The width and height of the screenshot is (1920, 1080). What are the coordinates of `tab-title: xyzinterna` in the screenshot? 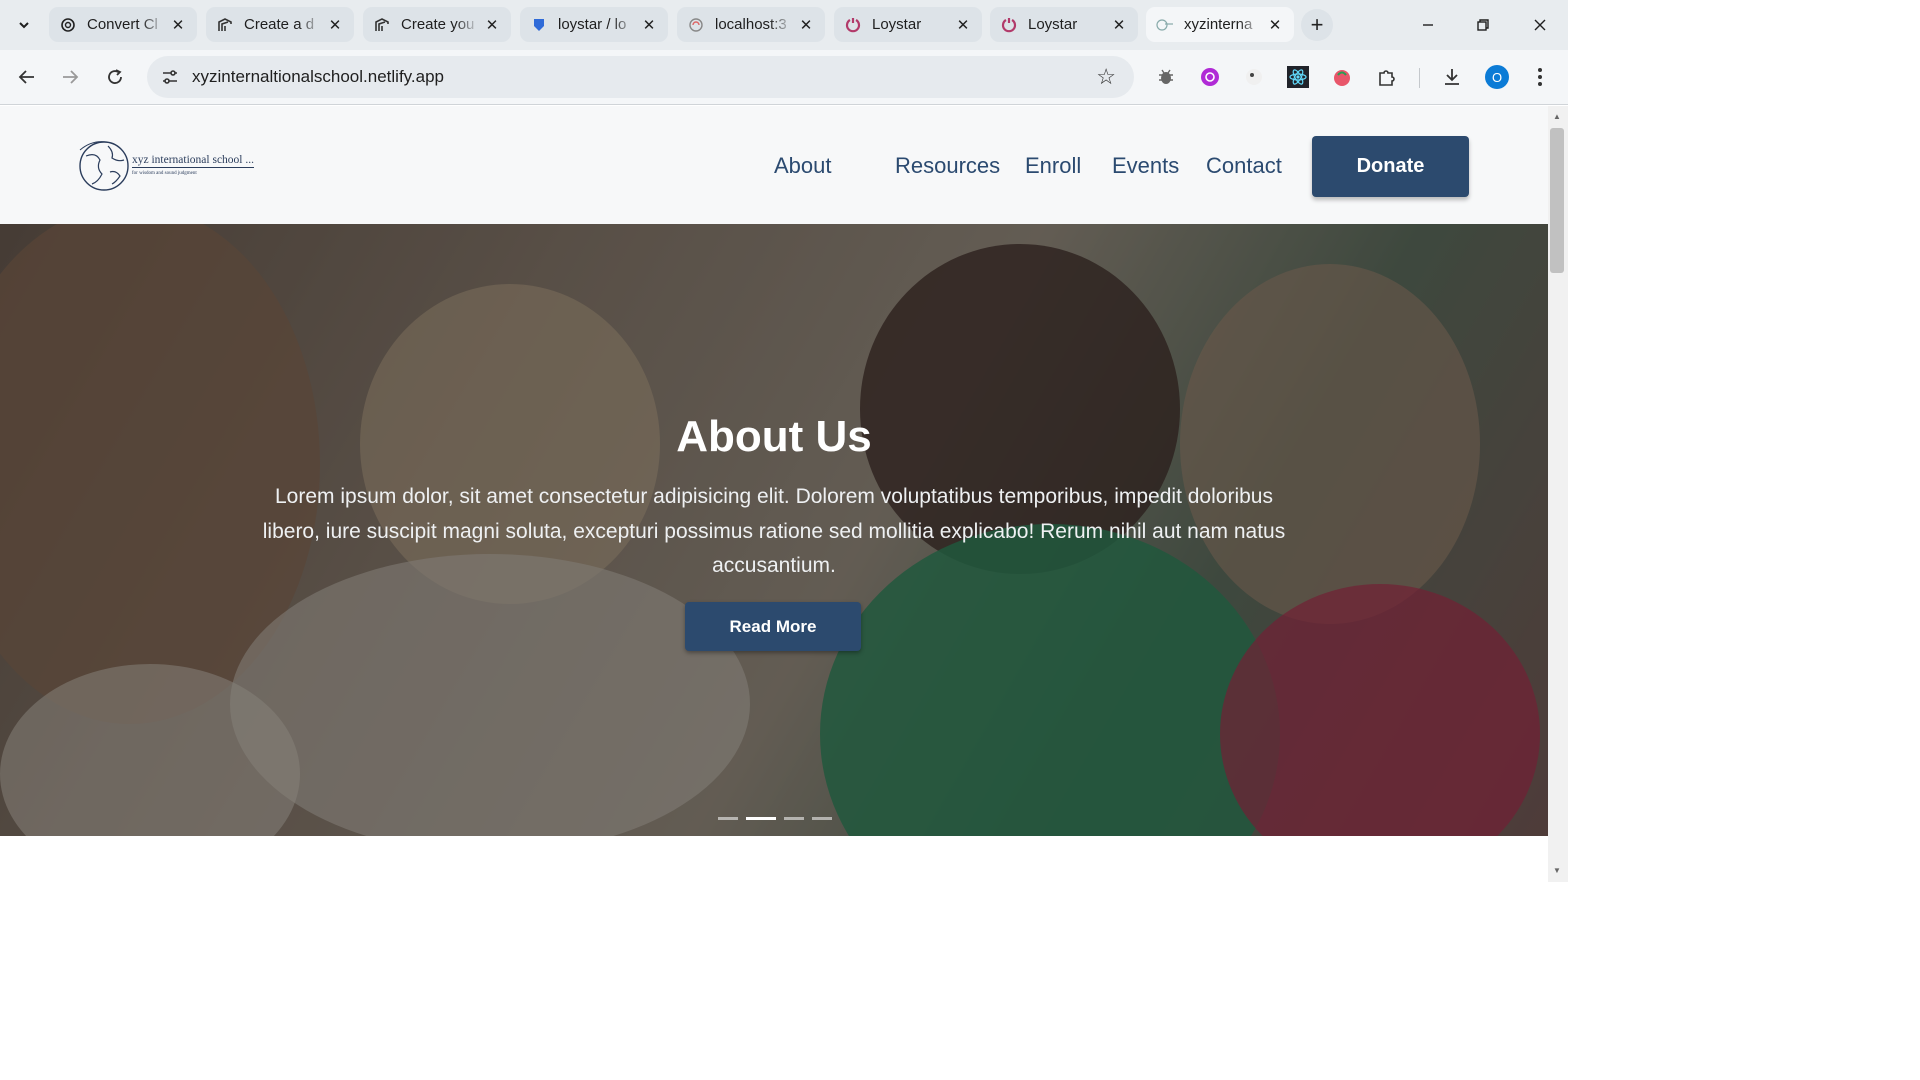 It's located at (1218, 24).